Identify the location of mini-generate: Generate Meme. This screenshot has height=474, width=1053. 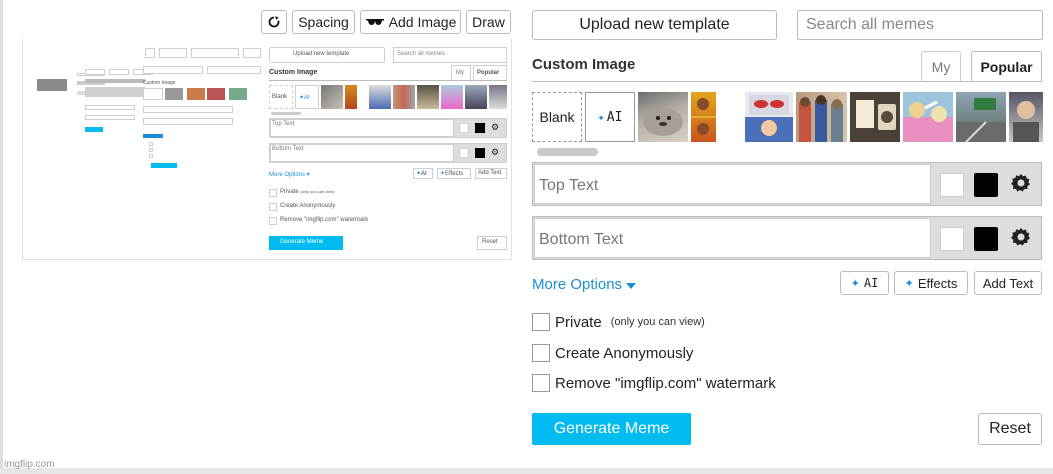
(302, 242).